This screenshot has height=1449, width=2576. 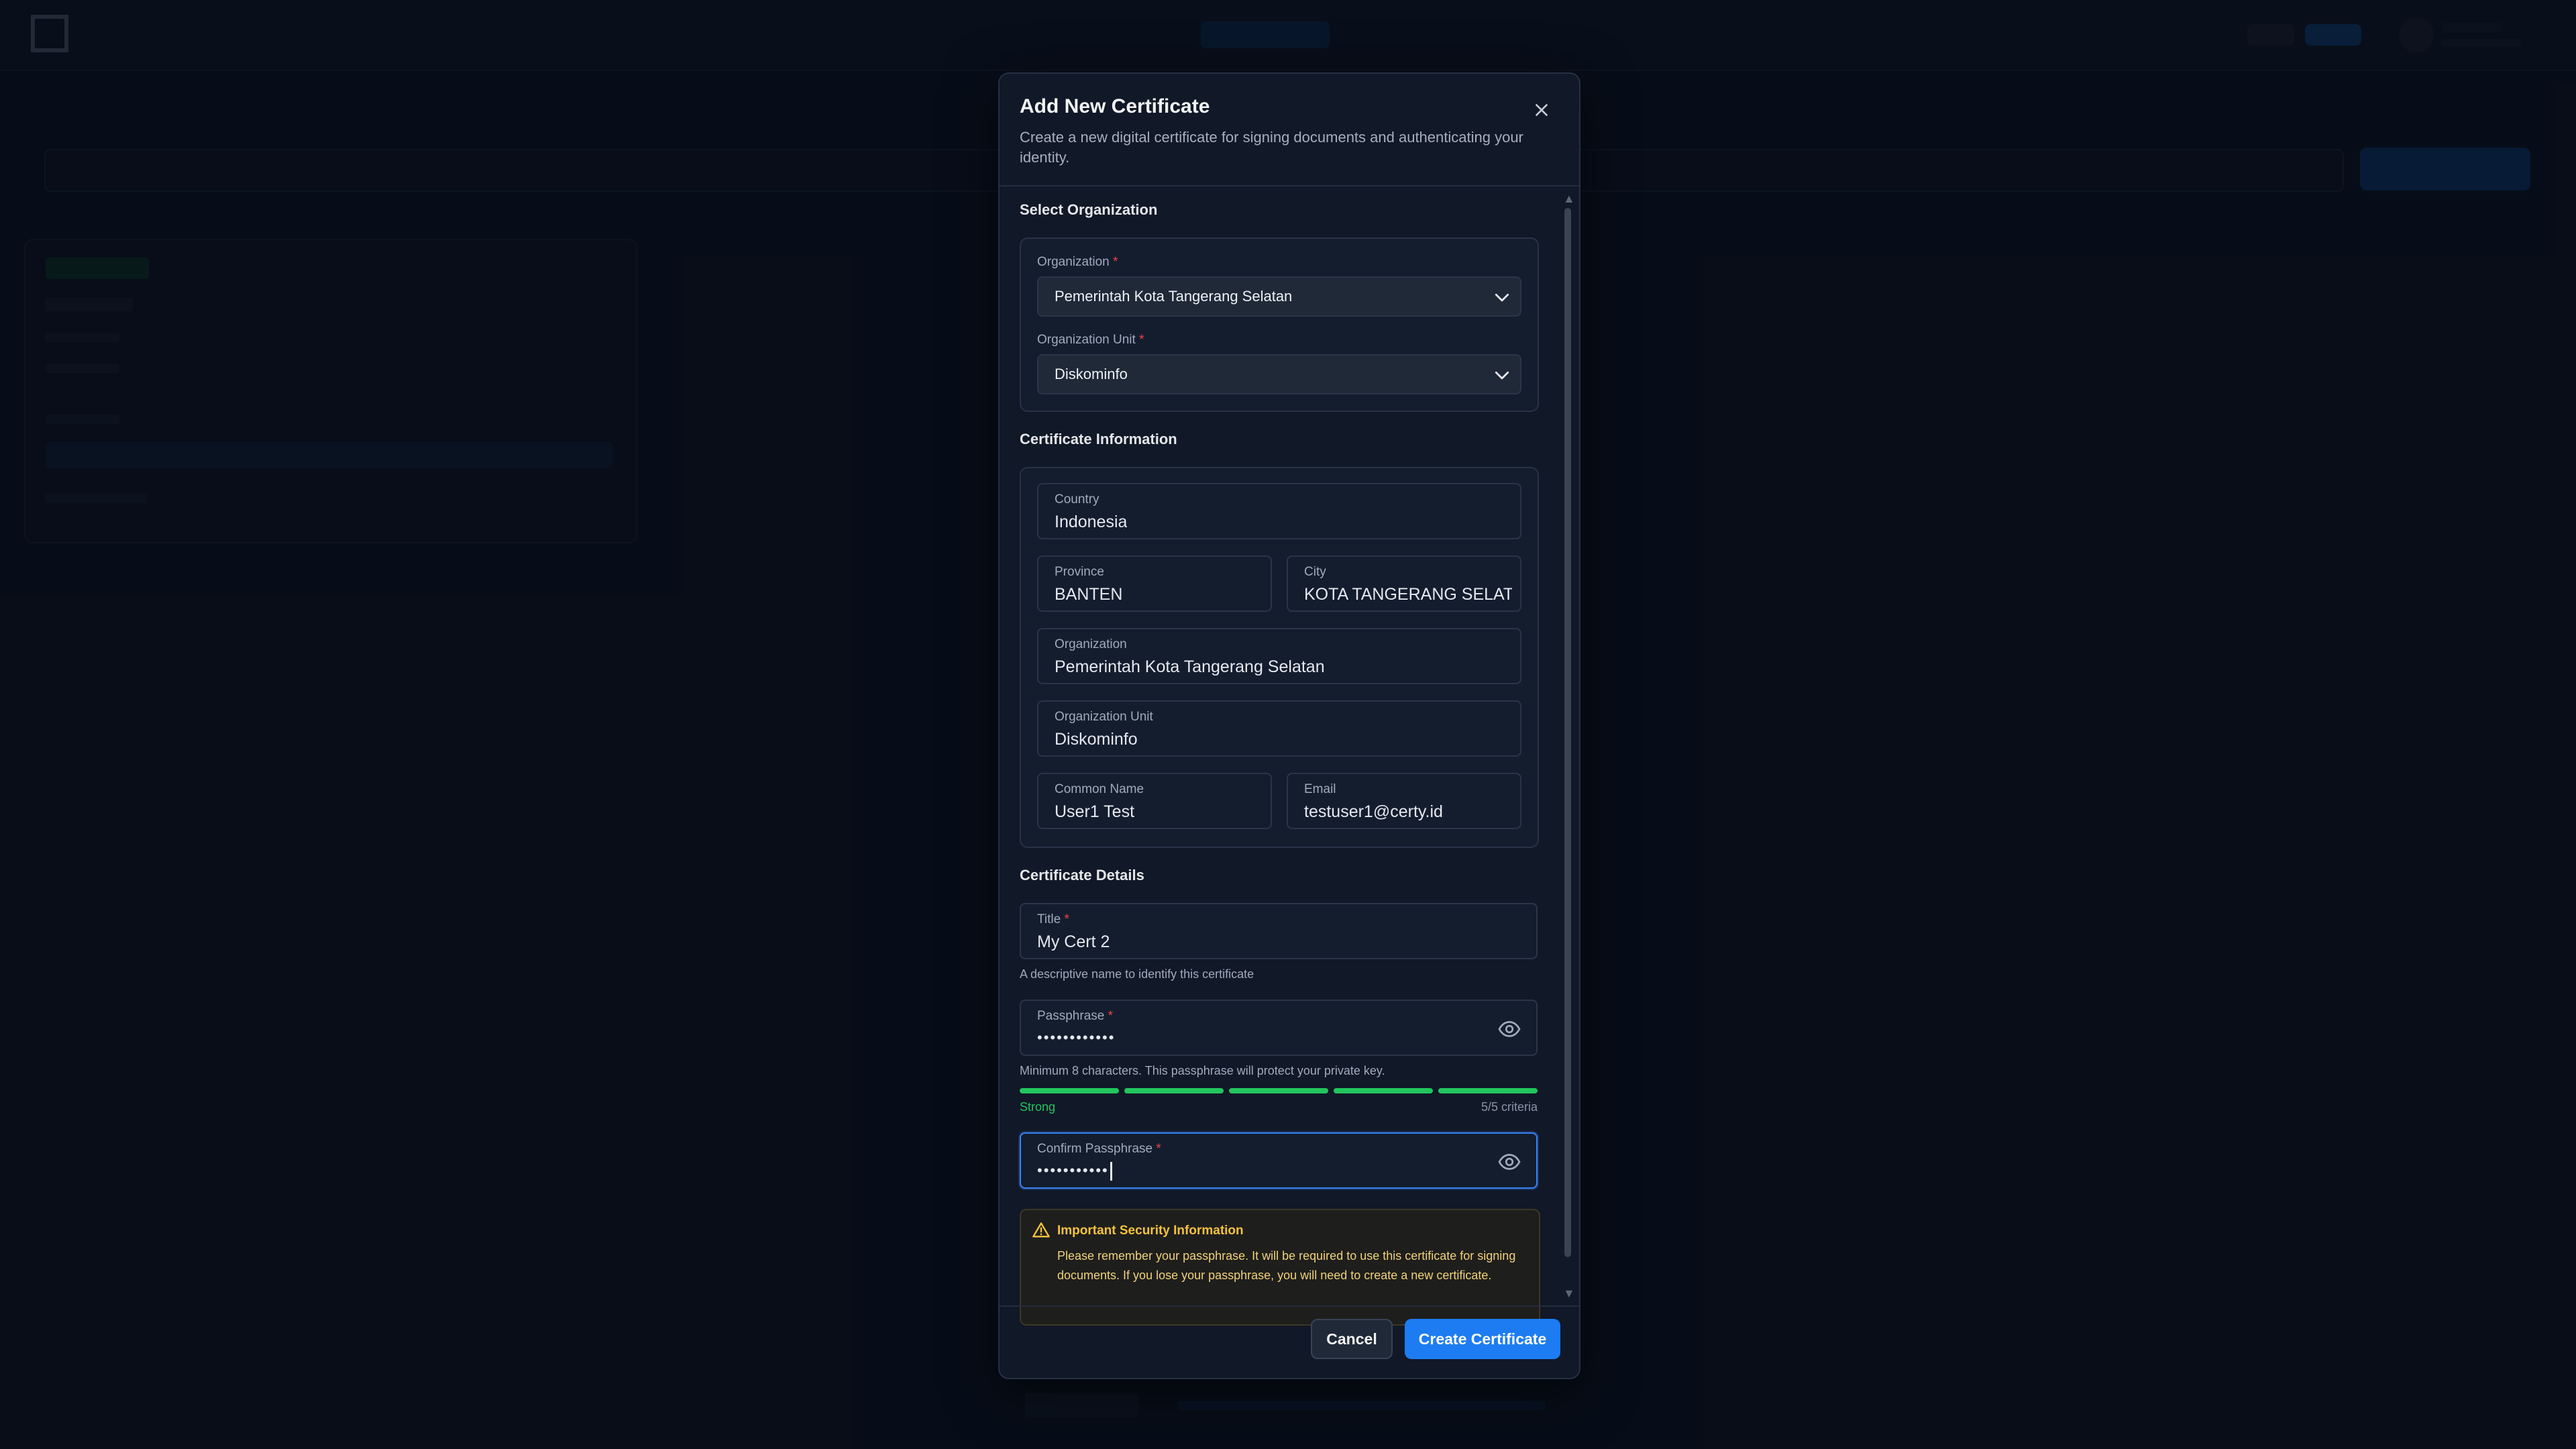 I want to click on email-field: Email testuser1@certy.id, so click(x=1404, y=801).